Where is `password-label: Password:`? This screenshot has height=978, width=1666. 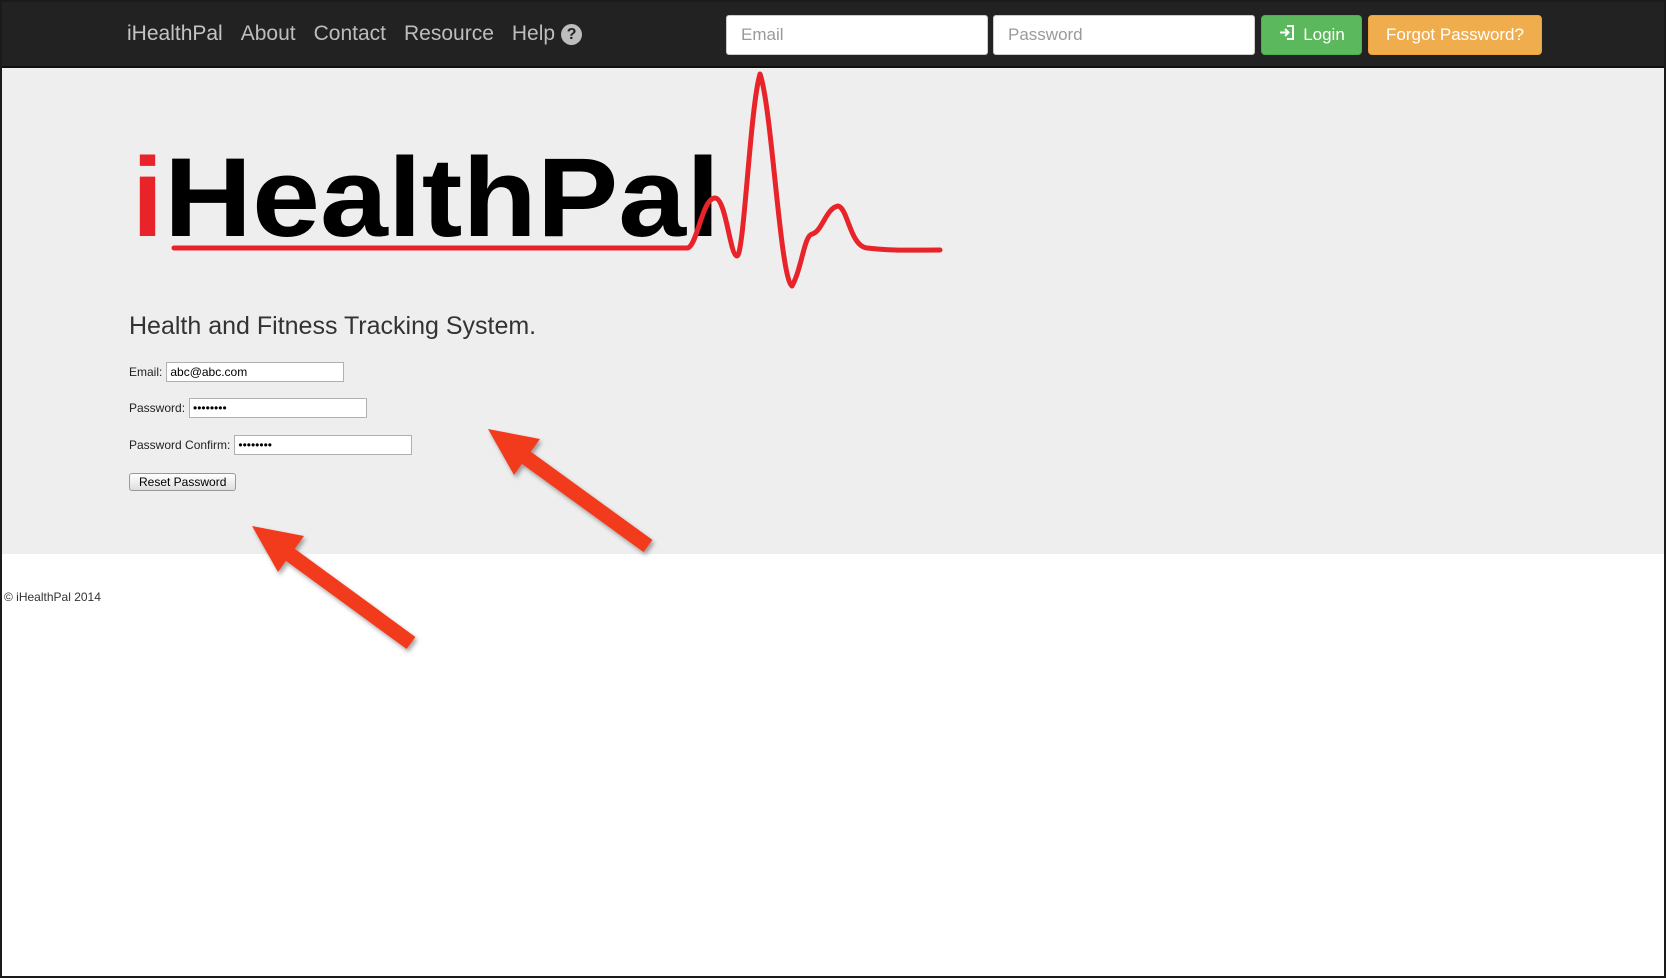
password-label: Password: is located at coordinates (157, 408).